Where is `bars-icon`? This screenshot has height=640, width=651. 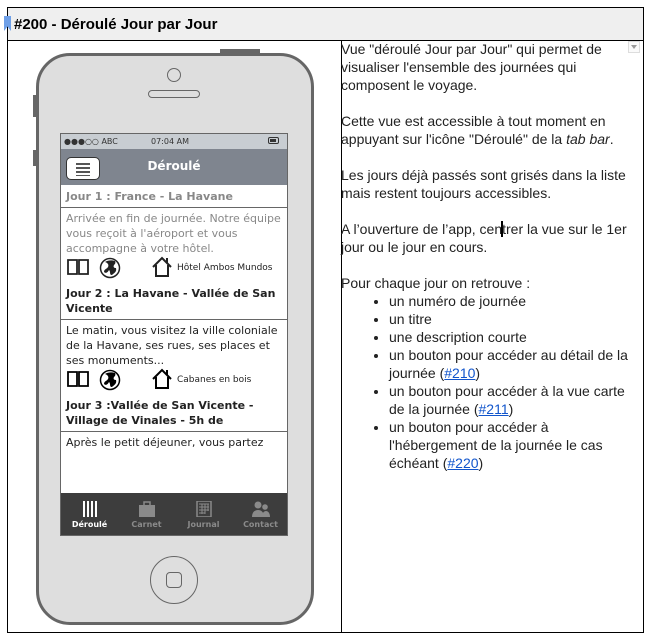 bars-icon is located at coordinates (90, 509).